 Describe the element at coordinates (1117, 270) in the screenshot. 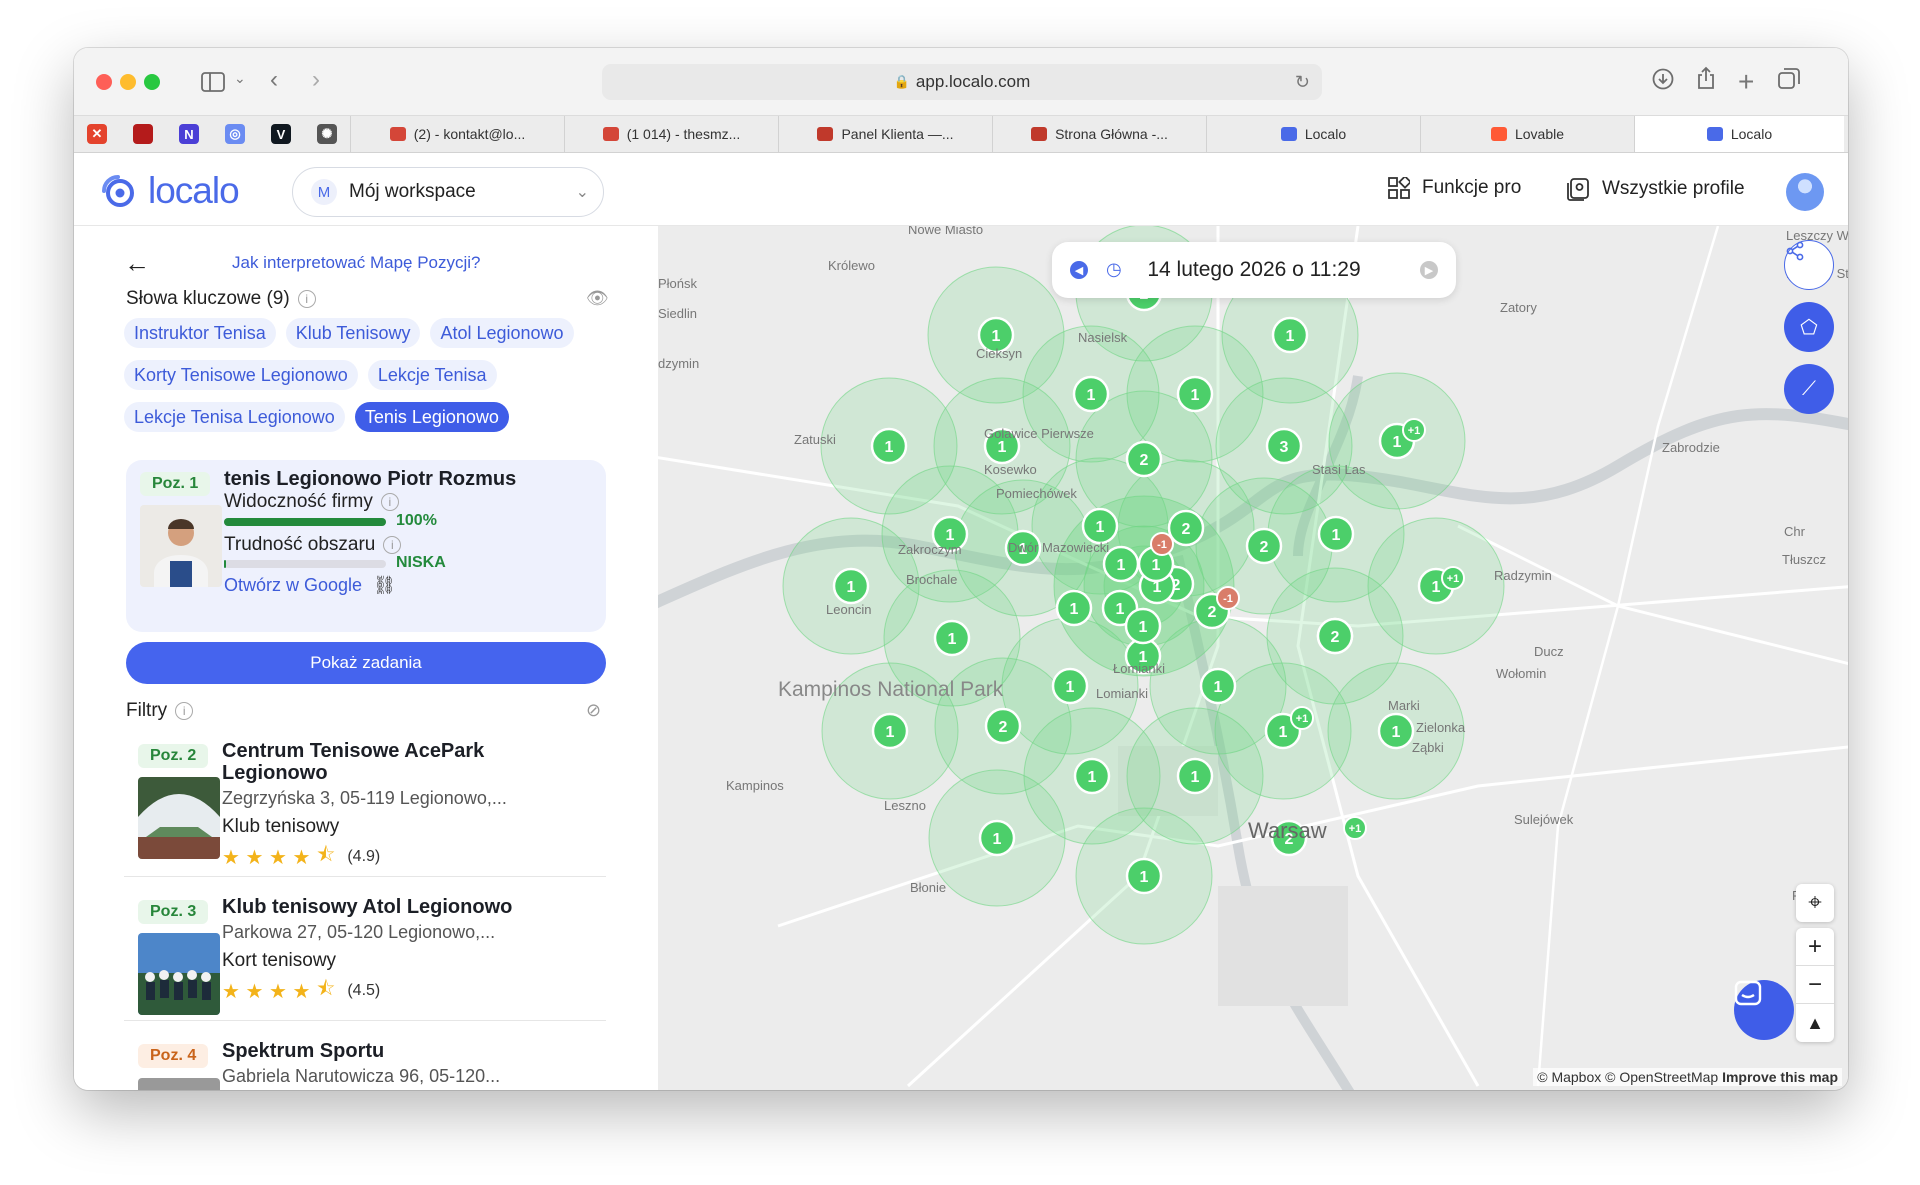

I see `history-clock-icon: ◷` at that location.